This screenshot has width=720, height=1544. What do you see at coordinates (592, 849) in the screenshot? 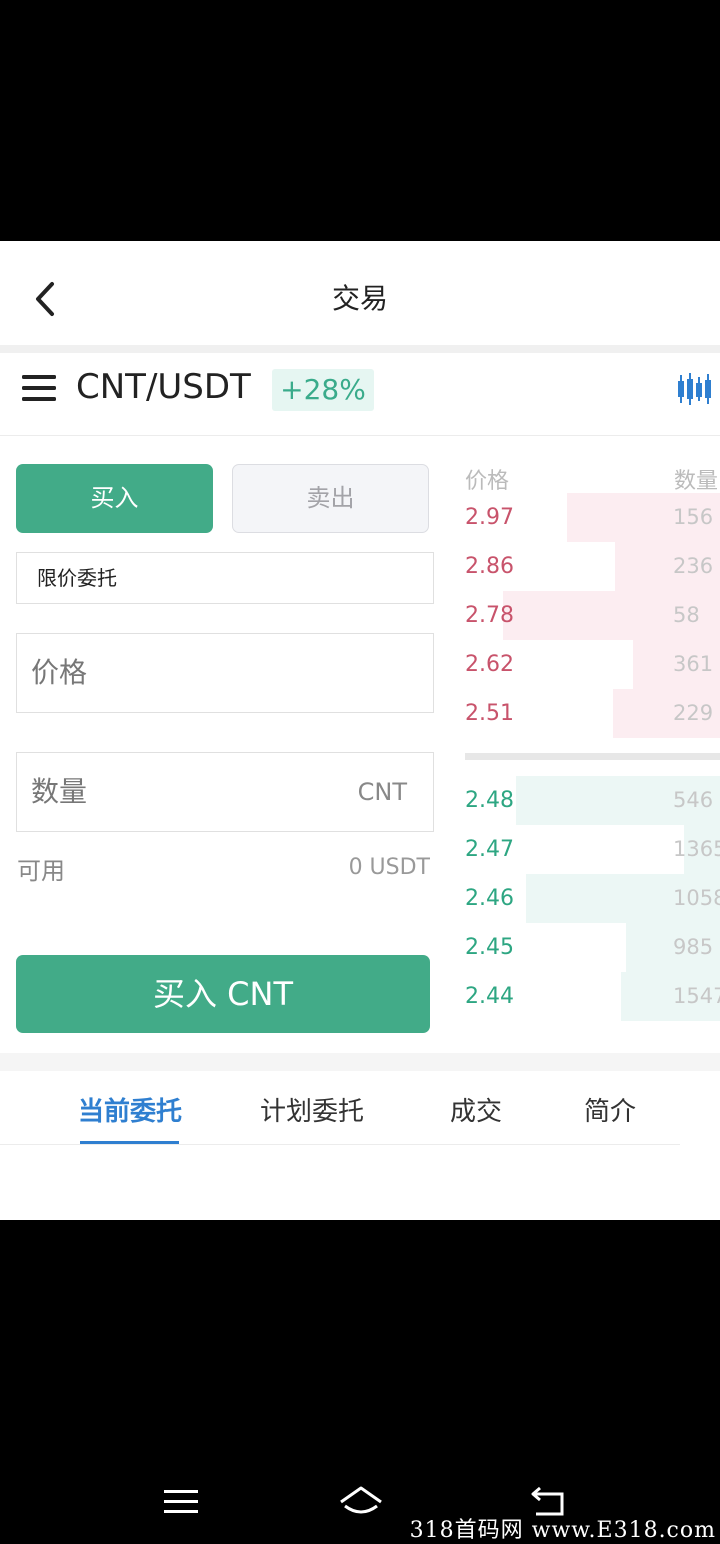
I see `bid-row: 2.47 1365` at bounding box center [592, 849].